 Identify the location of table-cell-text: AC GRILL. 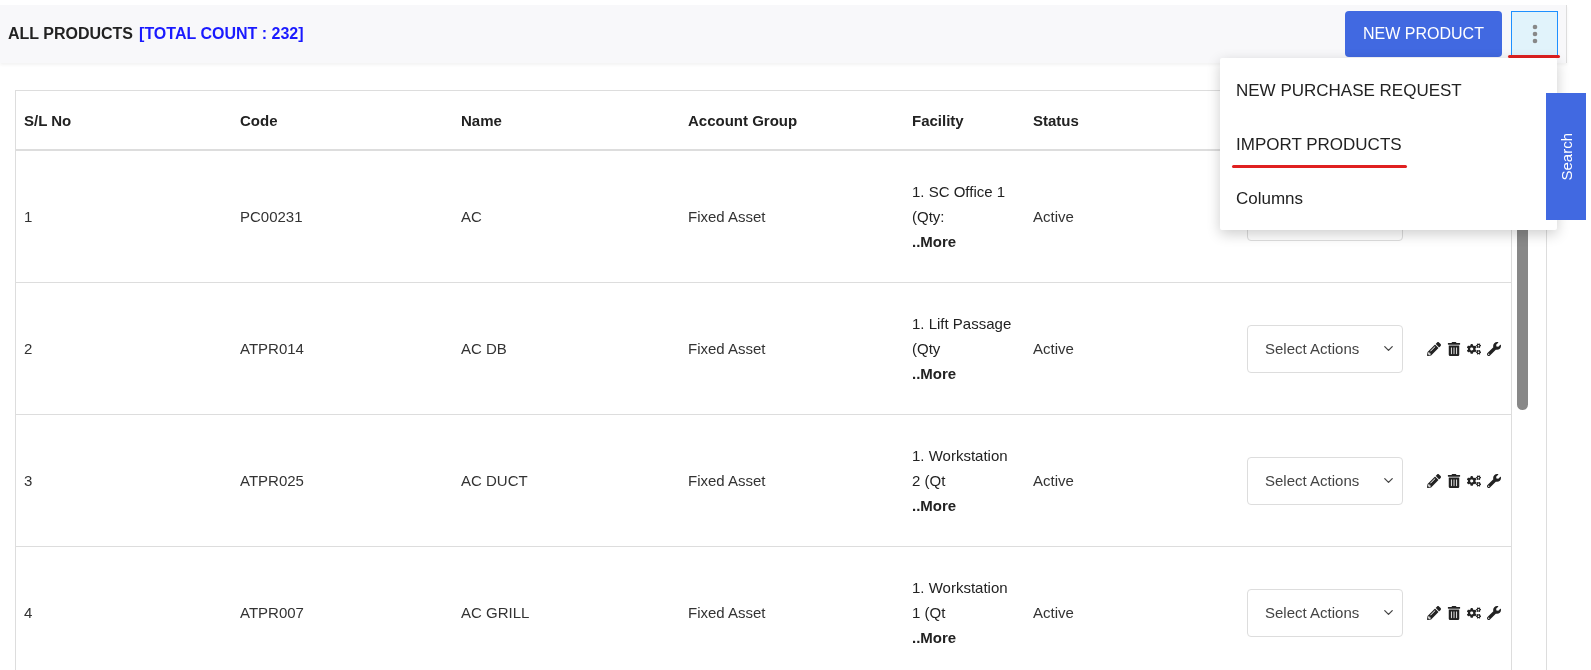
(495, 612).